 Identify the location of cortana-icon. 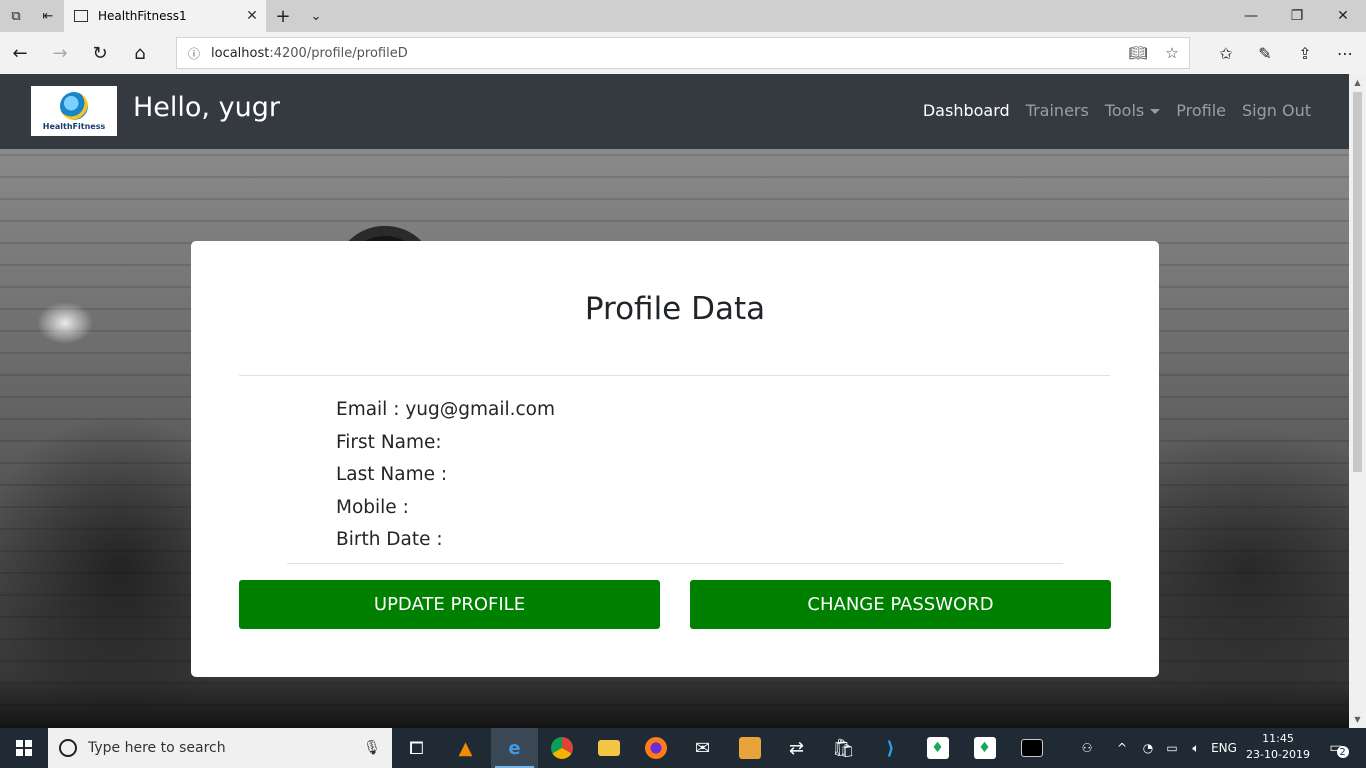
(68, 748).